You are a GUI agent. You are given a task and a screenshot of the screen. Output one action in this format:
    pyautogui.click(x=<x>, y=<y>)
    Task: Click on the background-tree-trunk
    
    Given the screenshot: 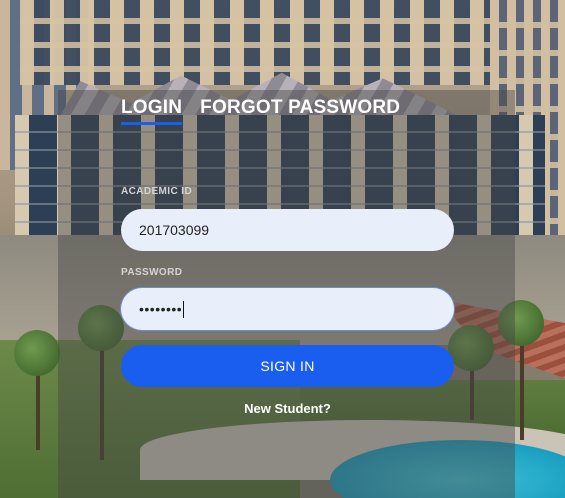 What is the action you would take?
    pyautogui.click(x=522, y=385)
    